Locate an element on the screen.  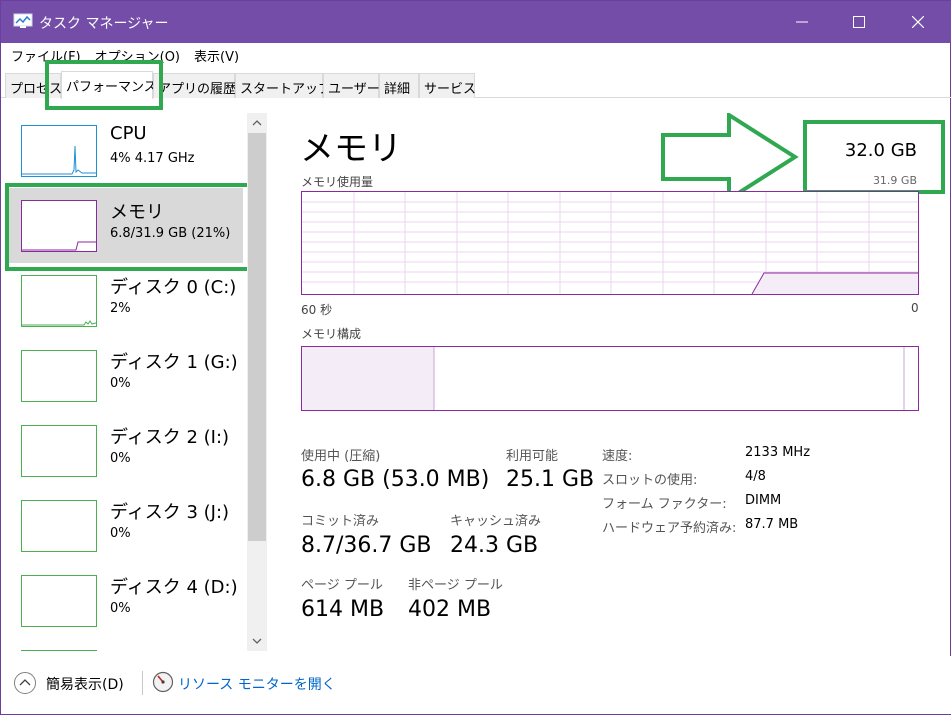
menu-options: オプション(O) is located at coordinates (132, 54).